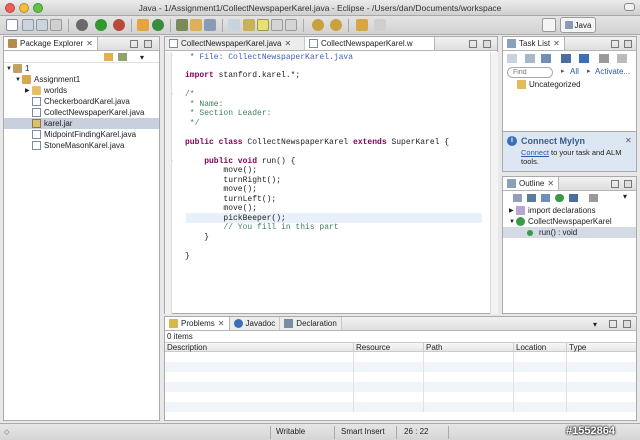  I want to click on toggle-block-icon, so click(249, 25).